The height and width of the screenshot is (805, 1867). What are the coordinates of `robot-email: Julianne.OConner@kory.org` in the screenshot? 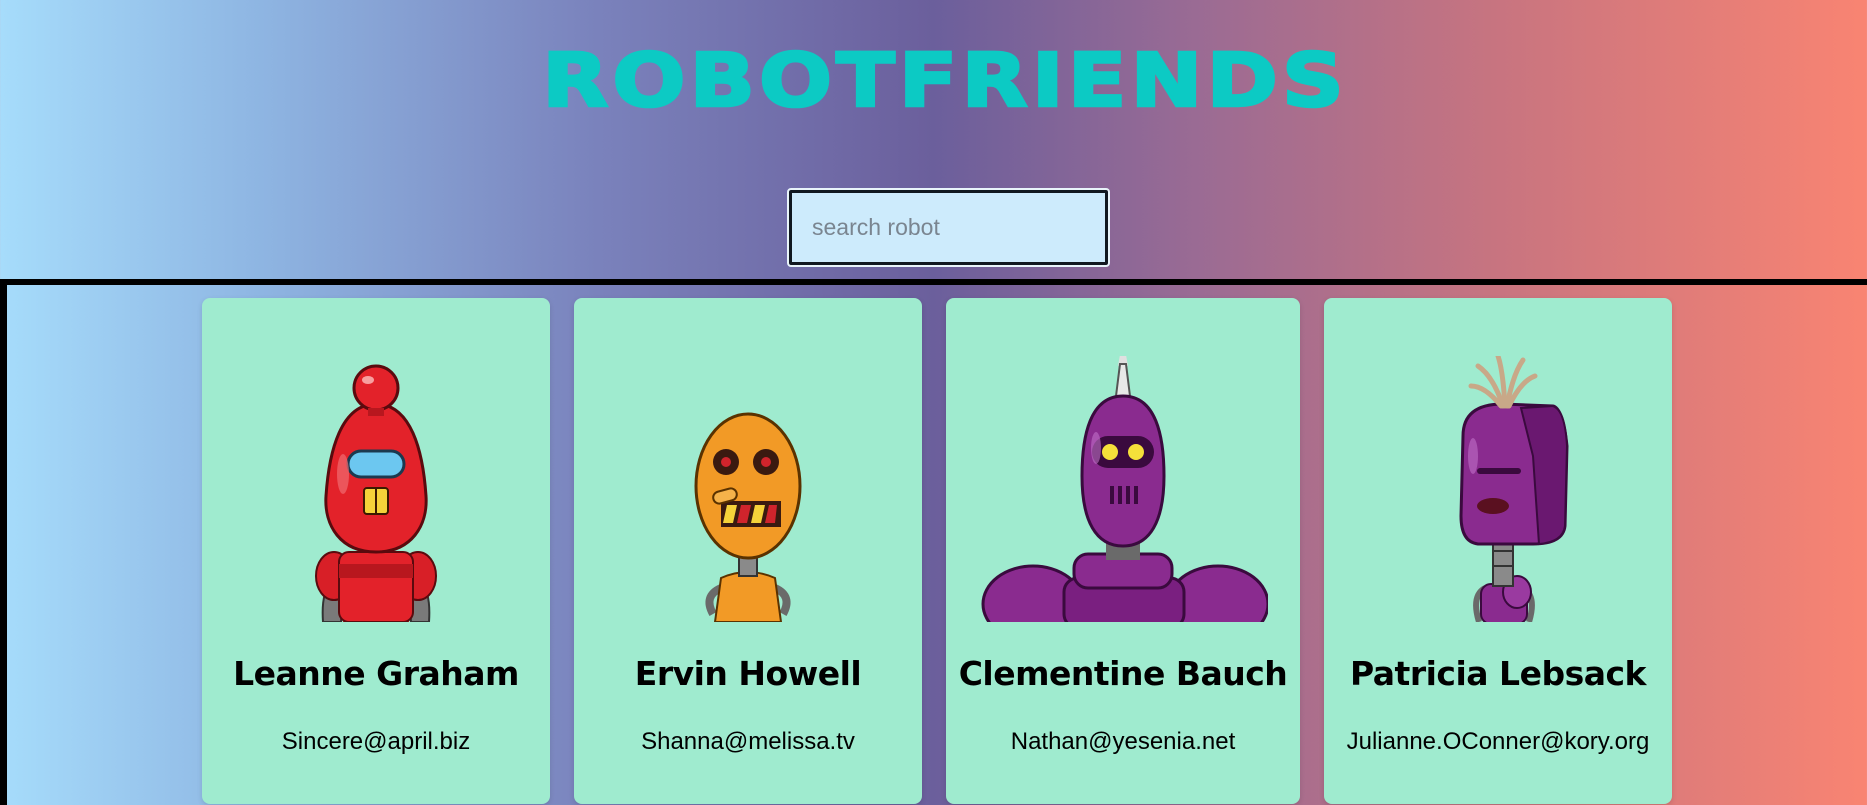 It's located at (1498, 741).